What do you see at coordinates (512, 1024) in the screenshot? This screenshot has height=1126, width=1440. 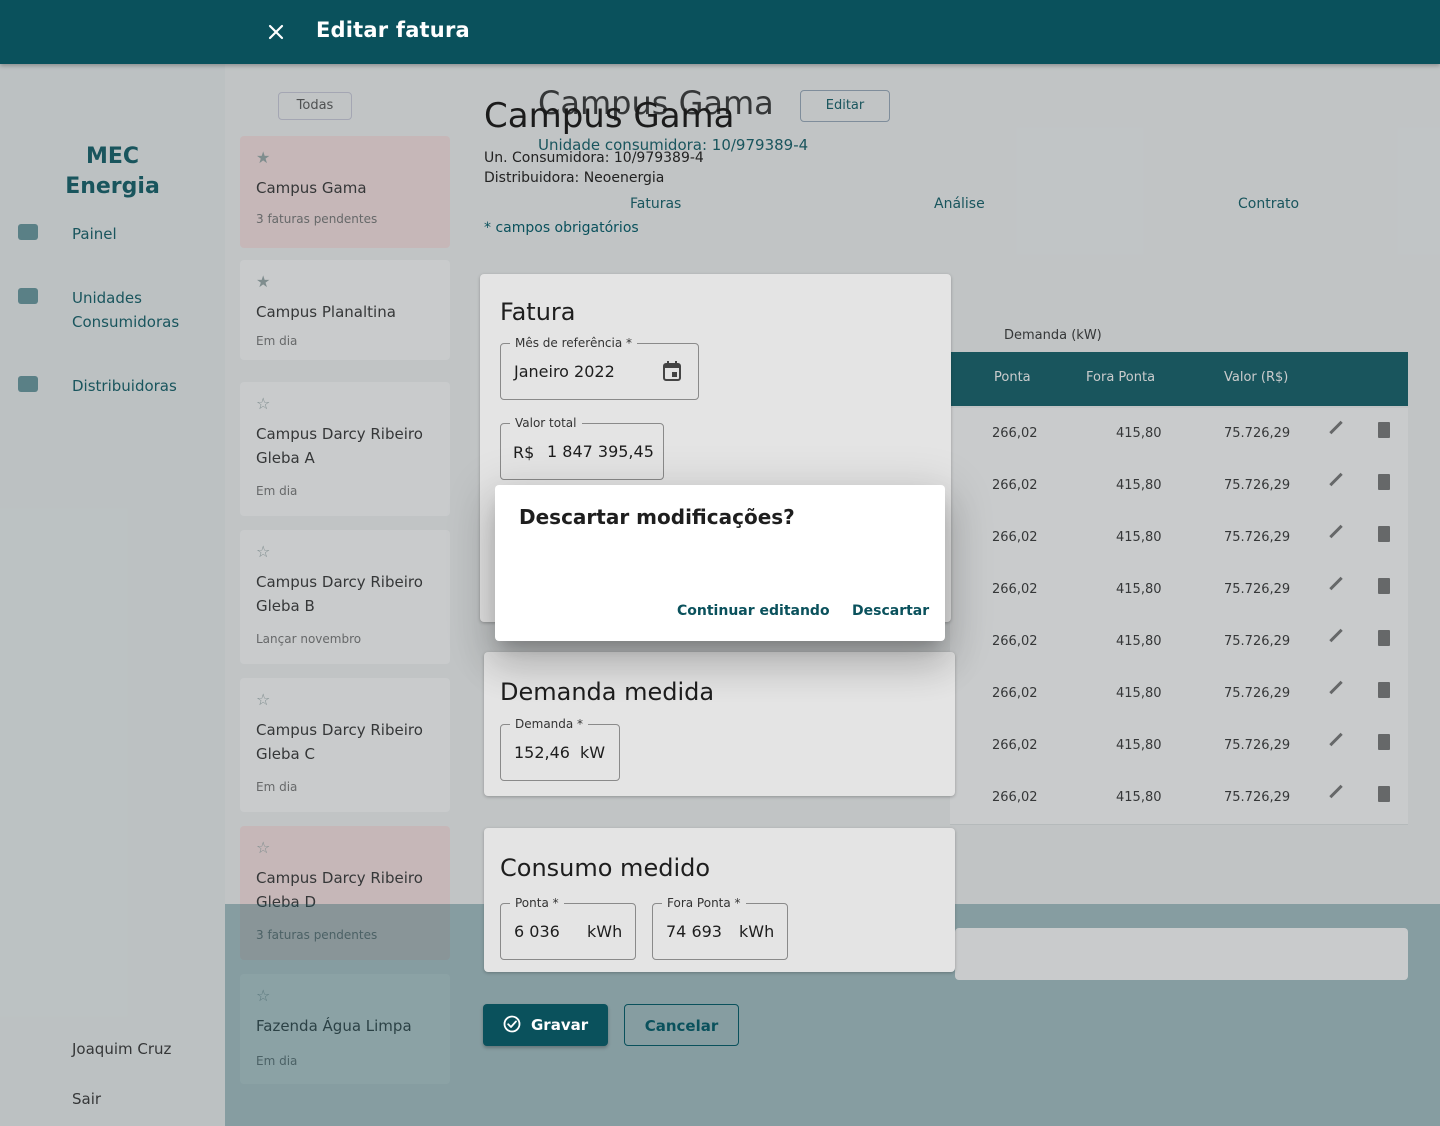 I see `check-circle-icon` at bounding box center [512, 1024].